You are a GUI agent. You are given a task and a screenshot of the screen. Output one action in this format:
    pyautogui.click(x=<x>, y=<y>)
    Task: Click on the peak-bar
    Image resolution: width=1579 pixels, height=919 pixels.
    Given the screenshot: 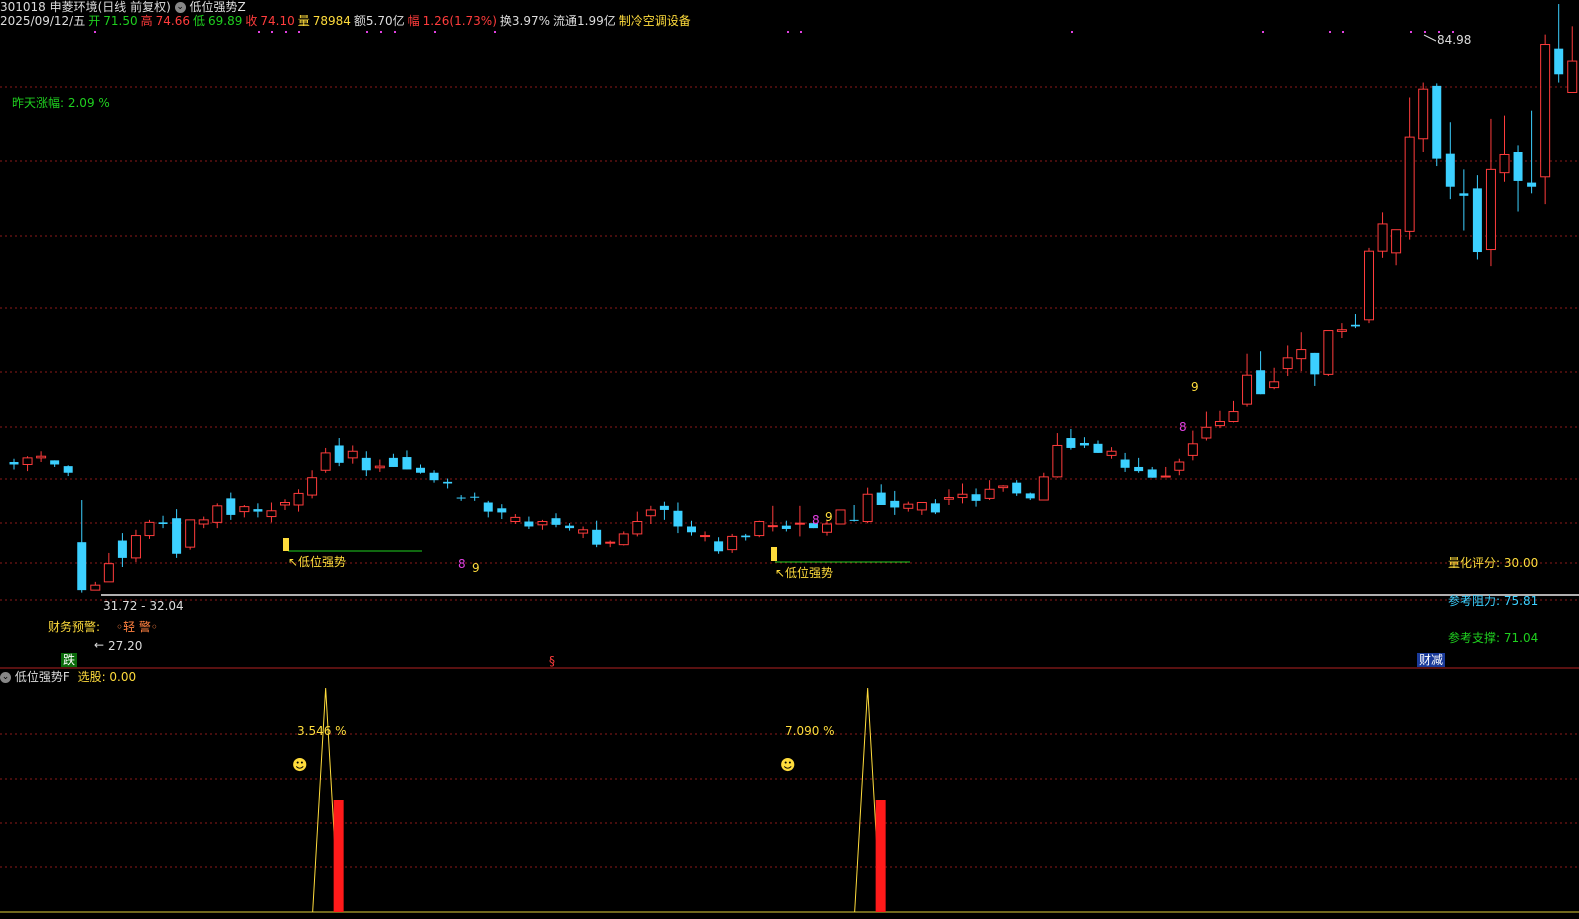 What is the action you would take?
    pyautogui.click(x=880, y=856)
    